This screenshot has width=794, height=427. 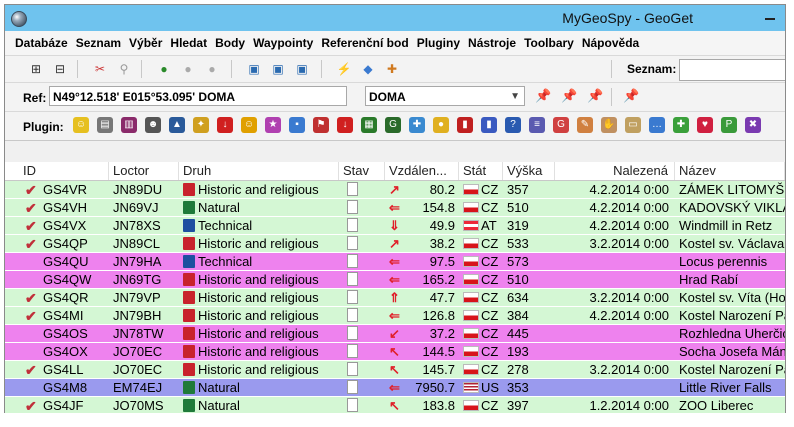 What do you see at coordinates (98, 43) in the screenshot?
I see `menu-seznam: Seznam` at bounding box center [98, 43].